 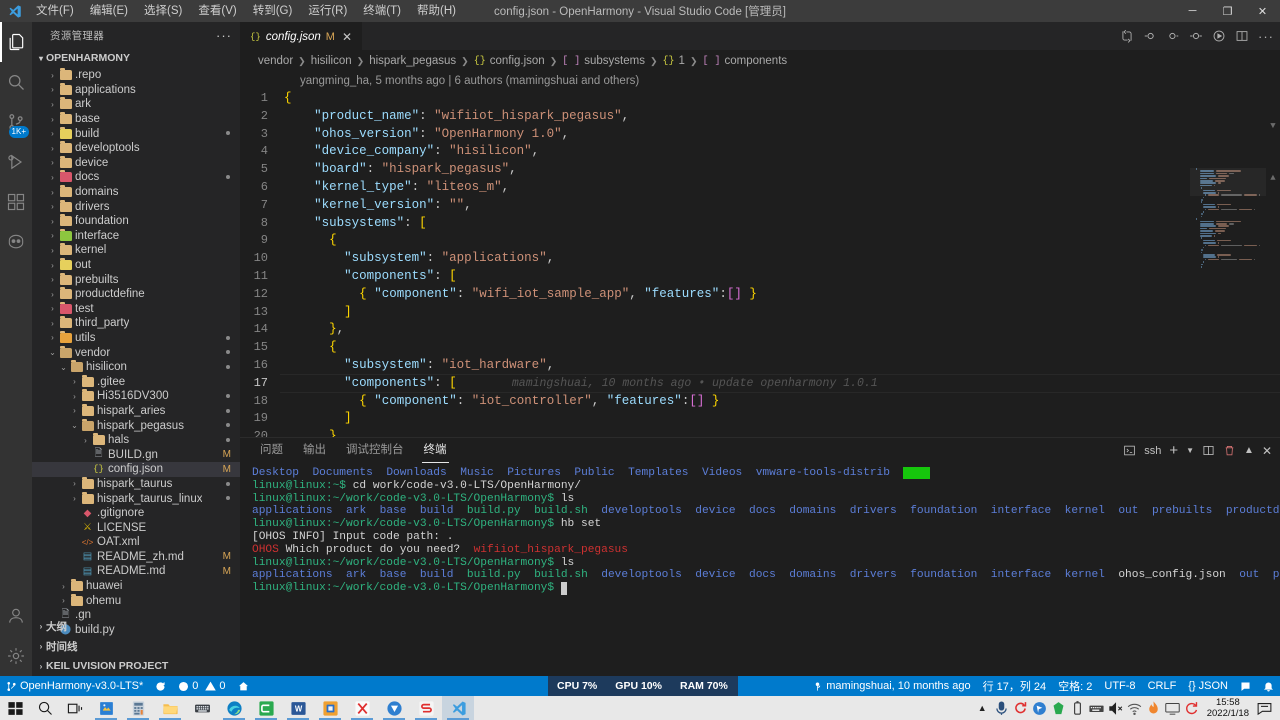 I want to click on panel-tab-problems: 问题, so click(x=271, y=450).